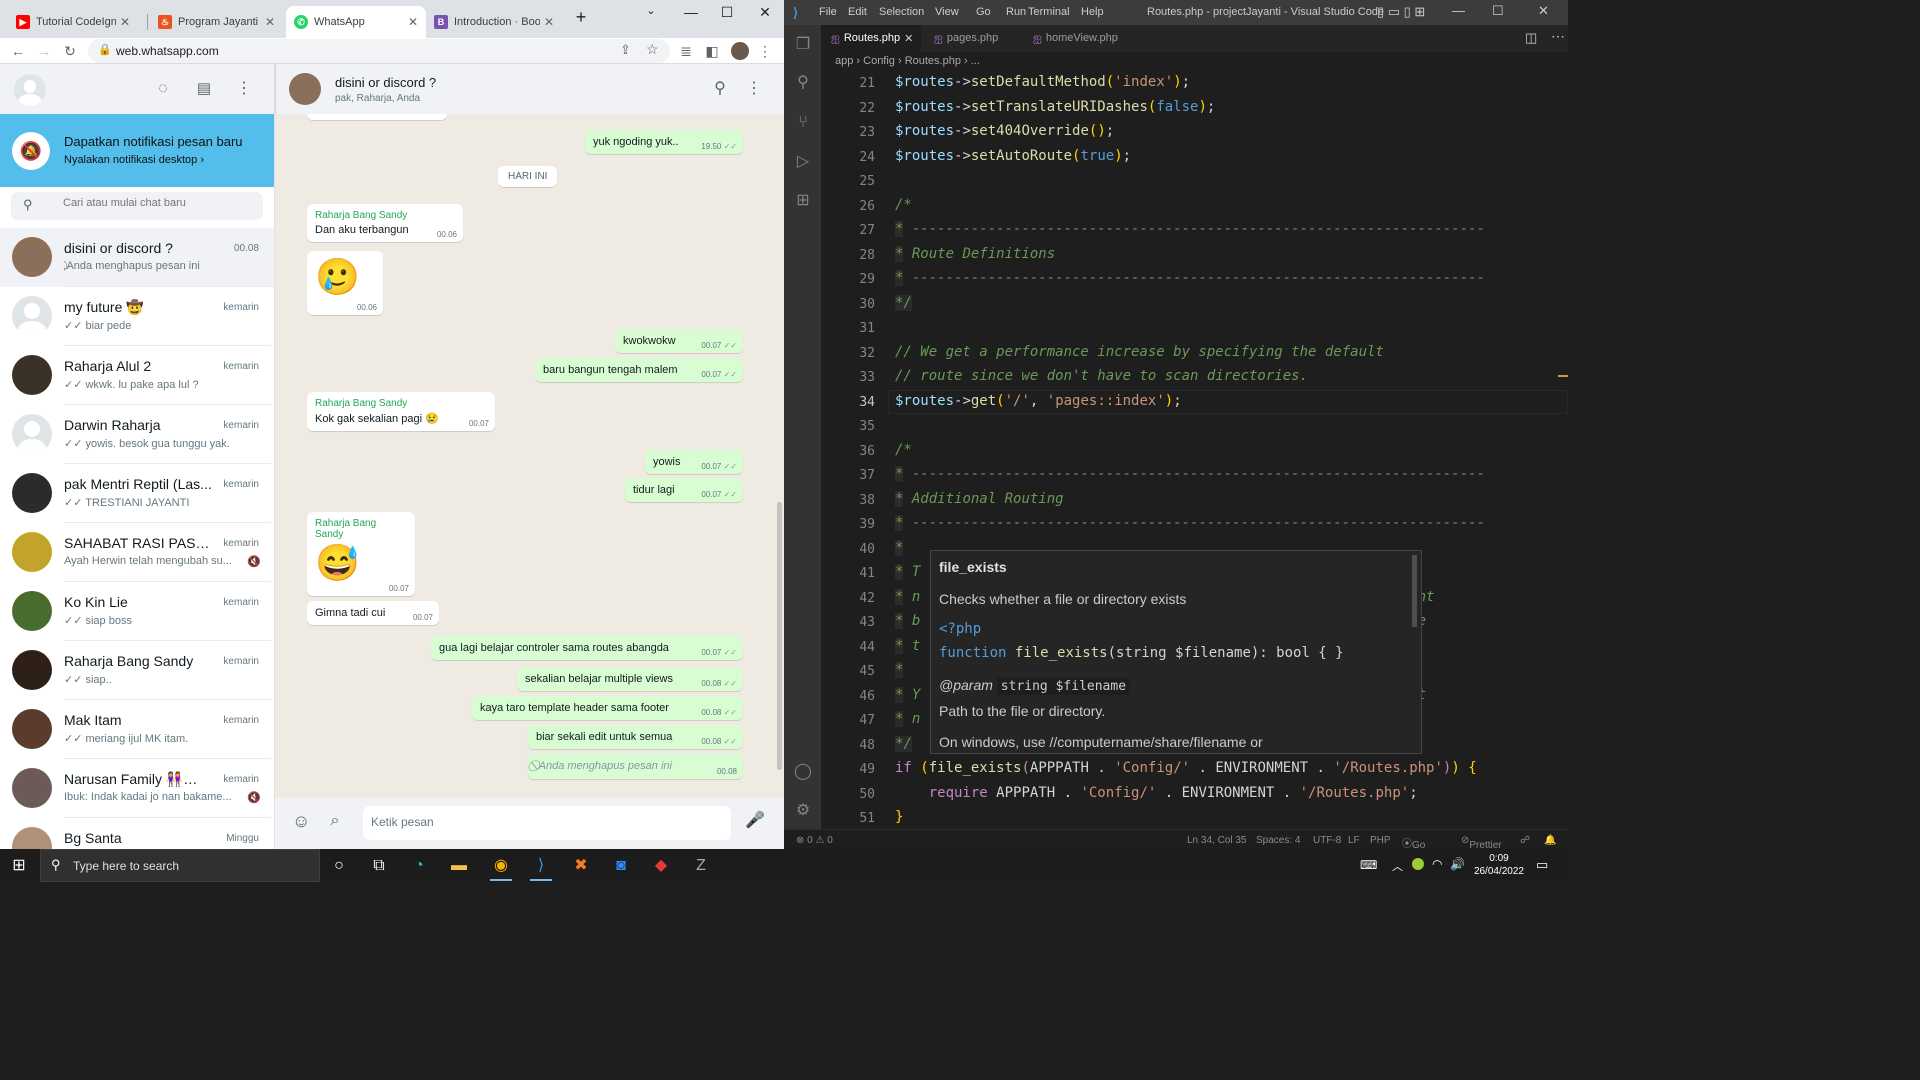  I want to click on code-line: * Route Definitions, so click(975, 253).